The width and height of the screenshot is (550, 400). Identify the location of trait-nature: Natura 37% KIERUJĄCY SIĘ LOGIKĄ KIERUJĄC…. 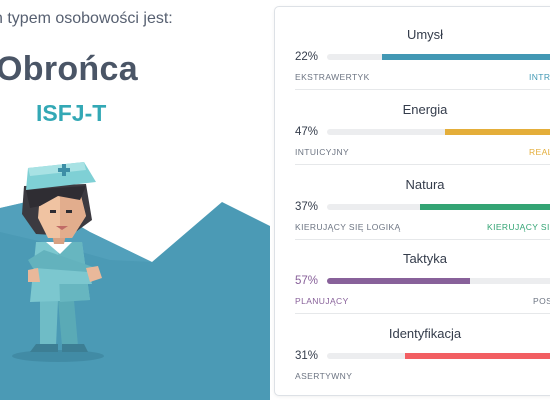
(422, 208).